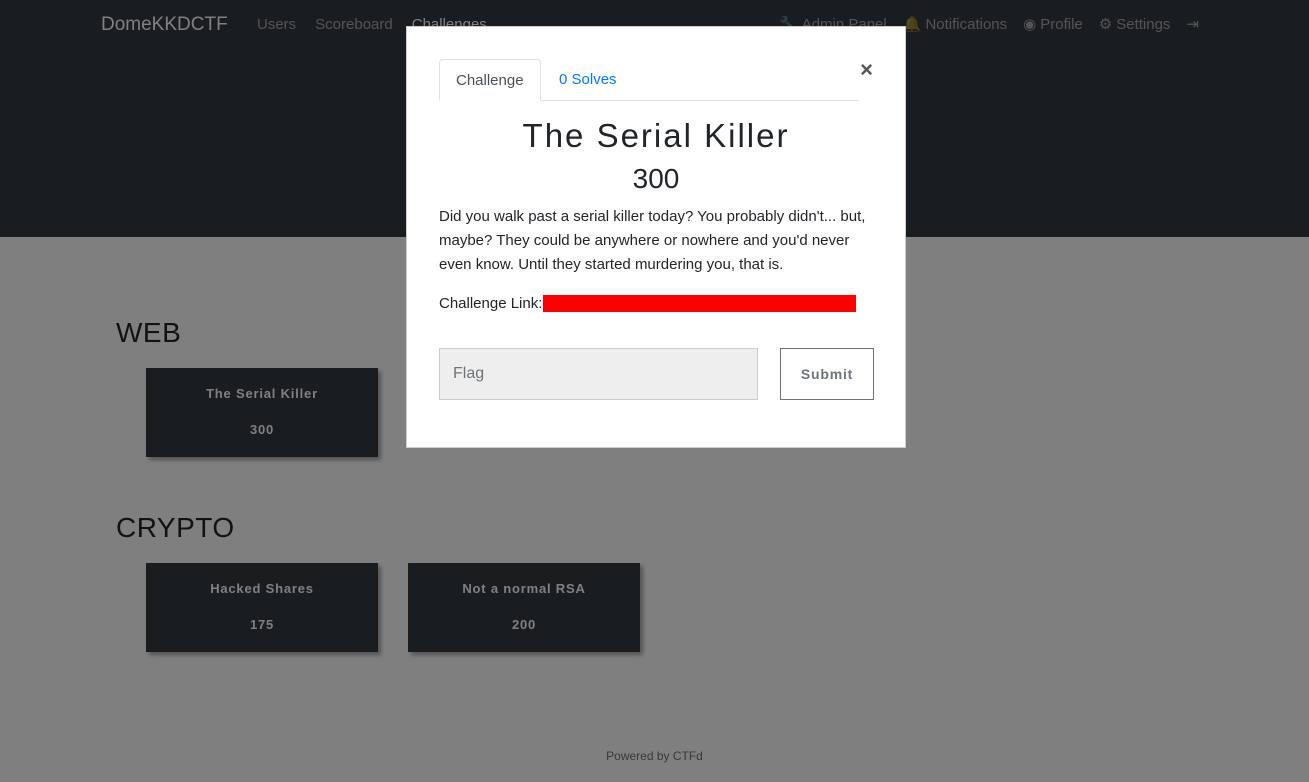 This screenshot has width=1309, height=782. I want to click on challenge-link-row: Challenge Link:, so click(648, 303).